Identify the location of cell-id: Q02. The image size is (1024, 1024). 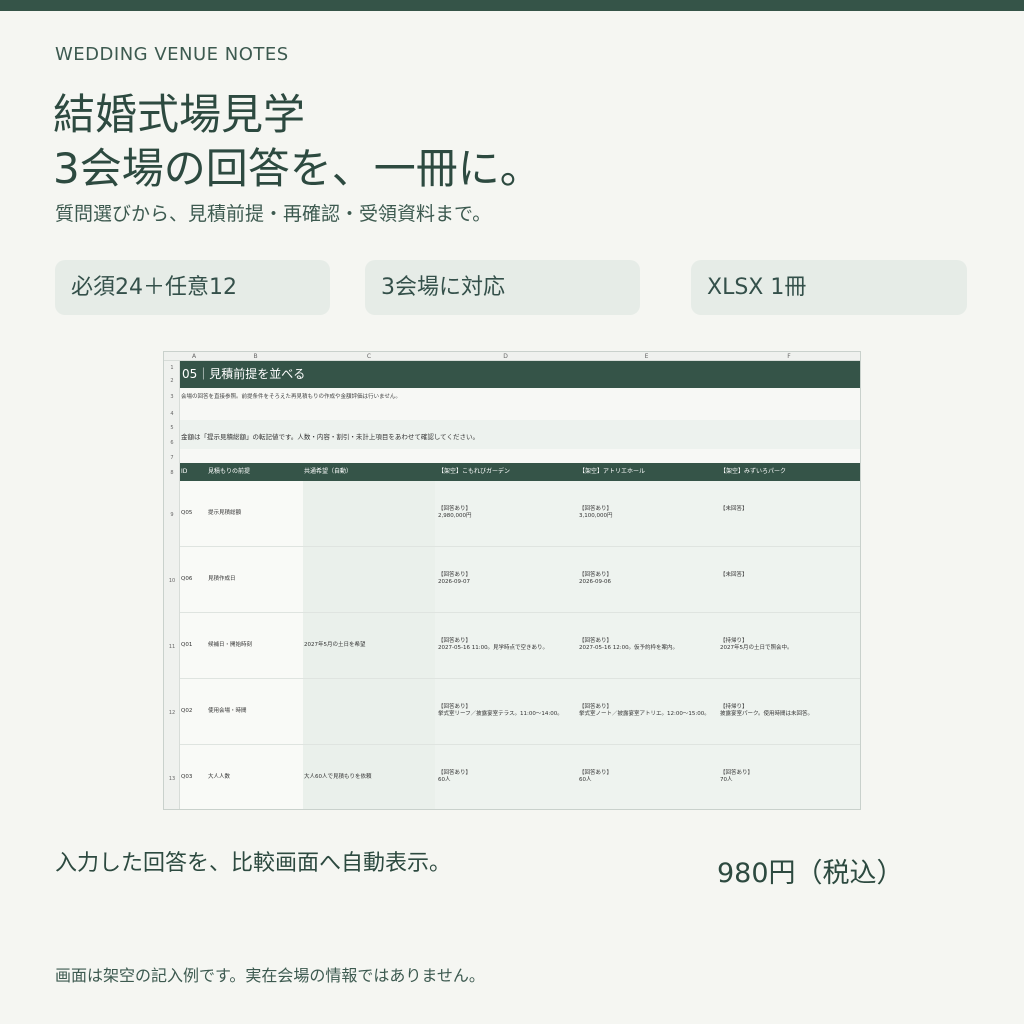
(187, 711).